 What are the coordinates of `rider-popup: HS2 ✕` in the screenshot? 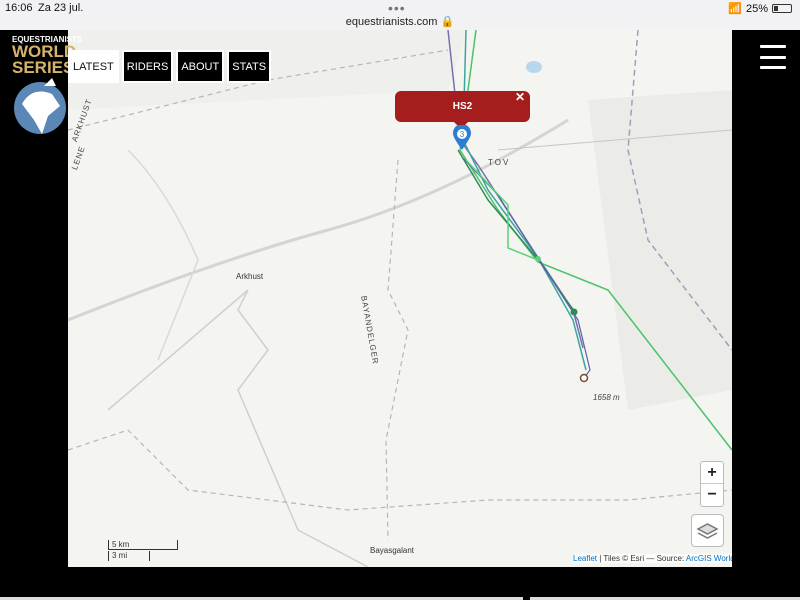 It's located at (462, 109).